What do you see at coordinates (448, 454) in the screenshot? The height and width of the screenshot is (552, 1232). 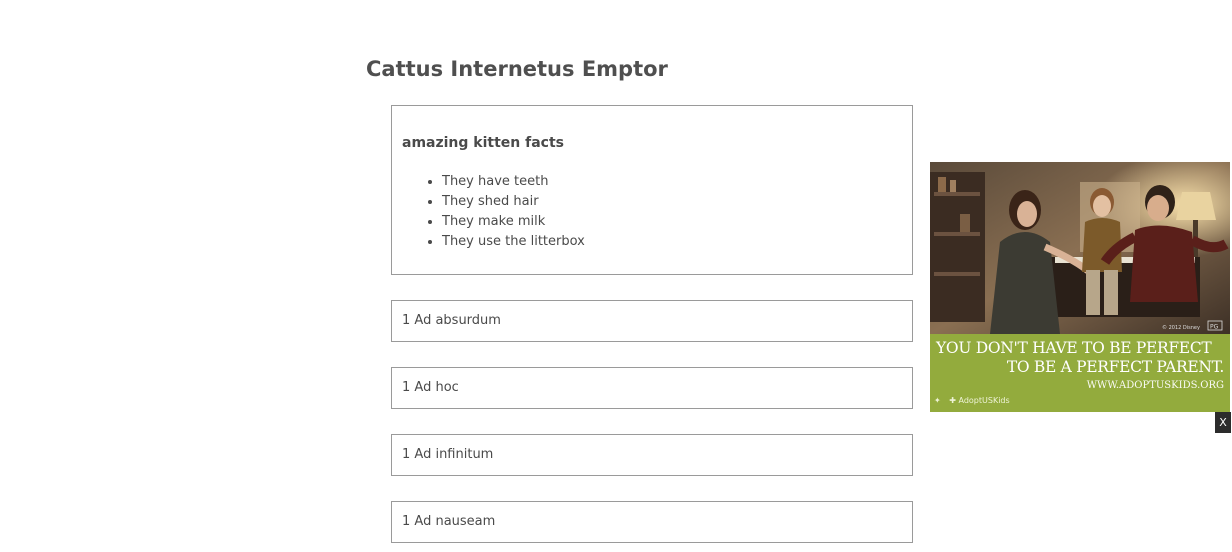 I see `item-label: 1 Ad infinitum` at bounding box center [448, 454].